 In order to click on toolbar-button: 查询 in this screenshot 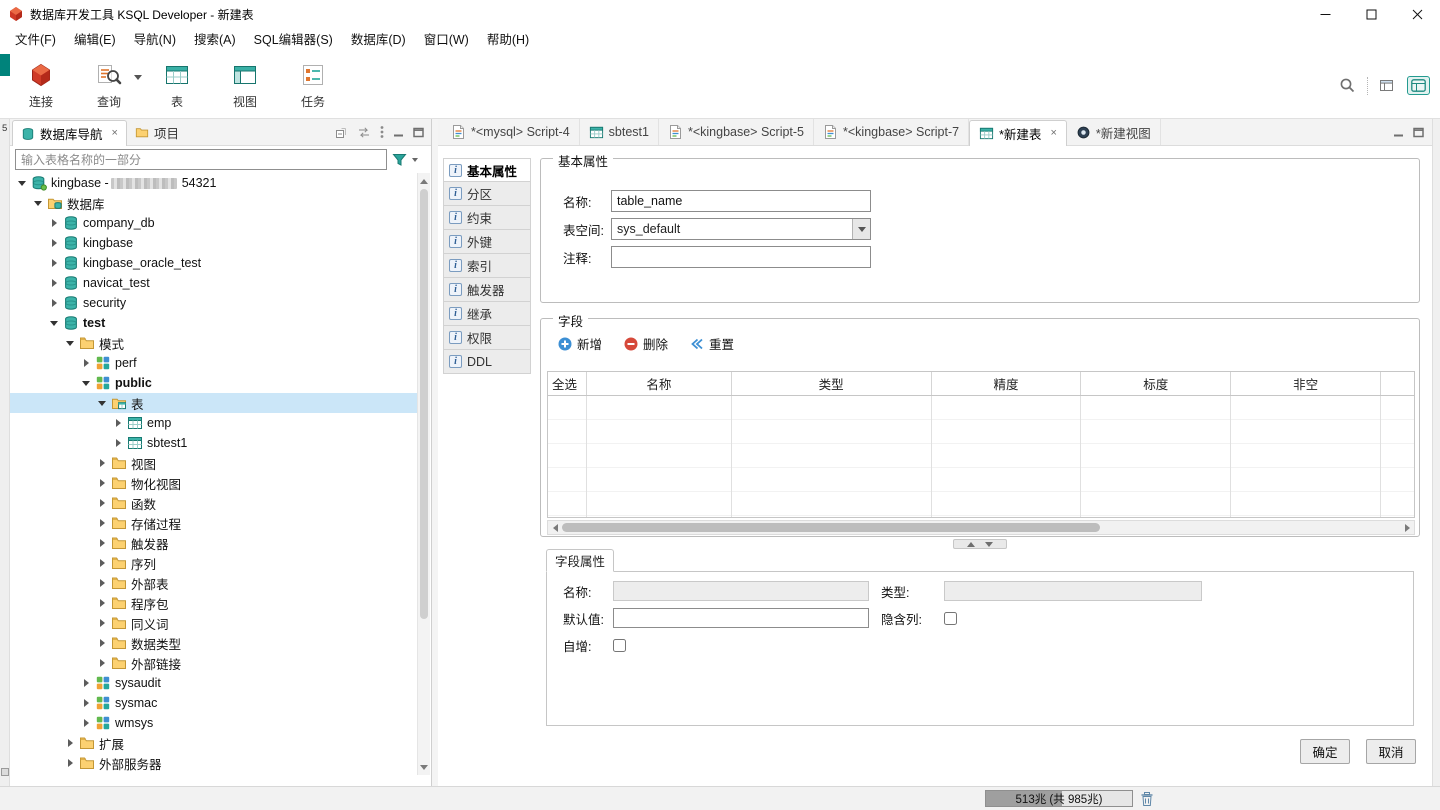, I will do `click(113, 85)`.